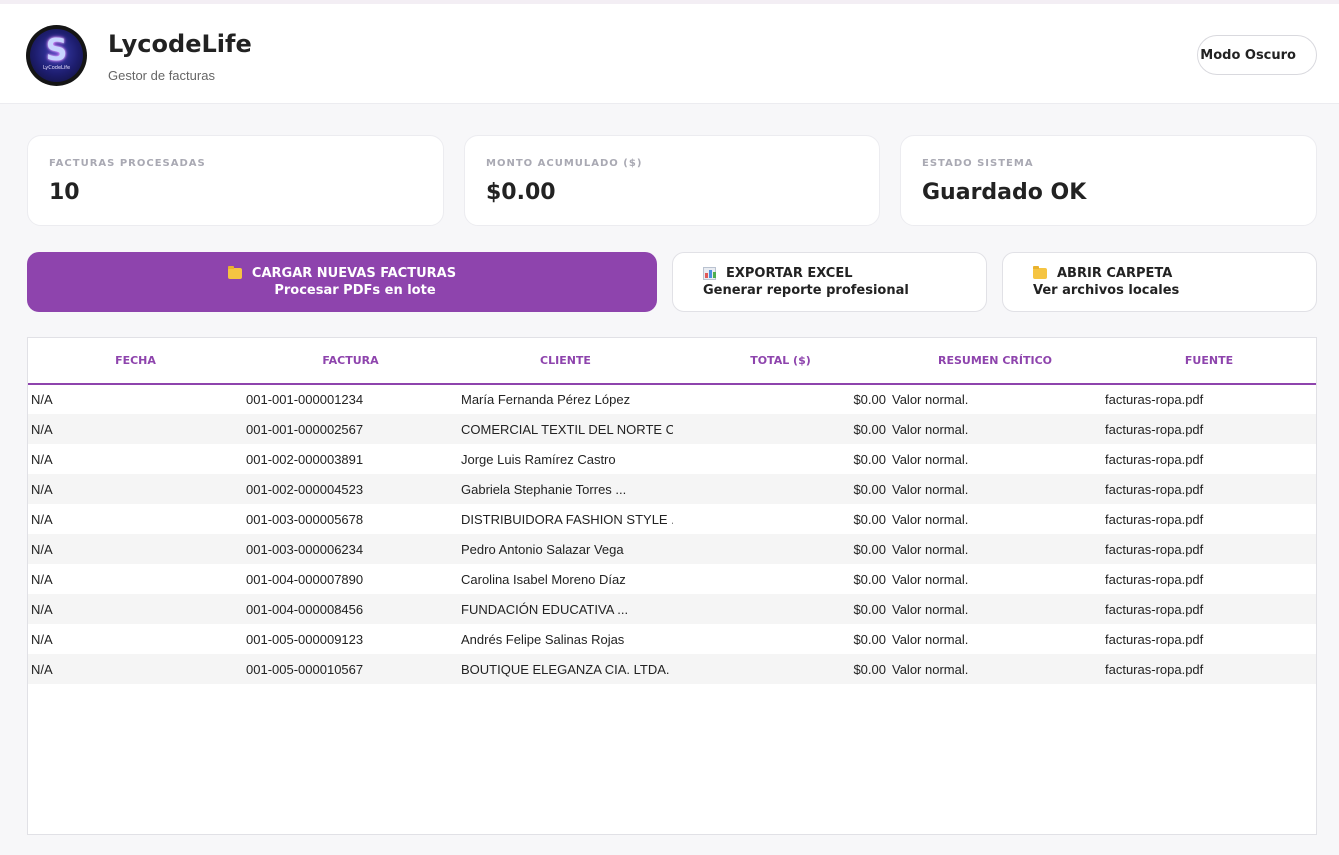 This screenshot has width=1339, height=855. Describe the element at coordinates (565, 361) in the screenshot. I see `column-header-cliente: CLIENTE` at that location.